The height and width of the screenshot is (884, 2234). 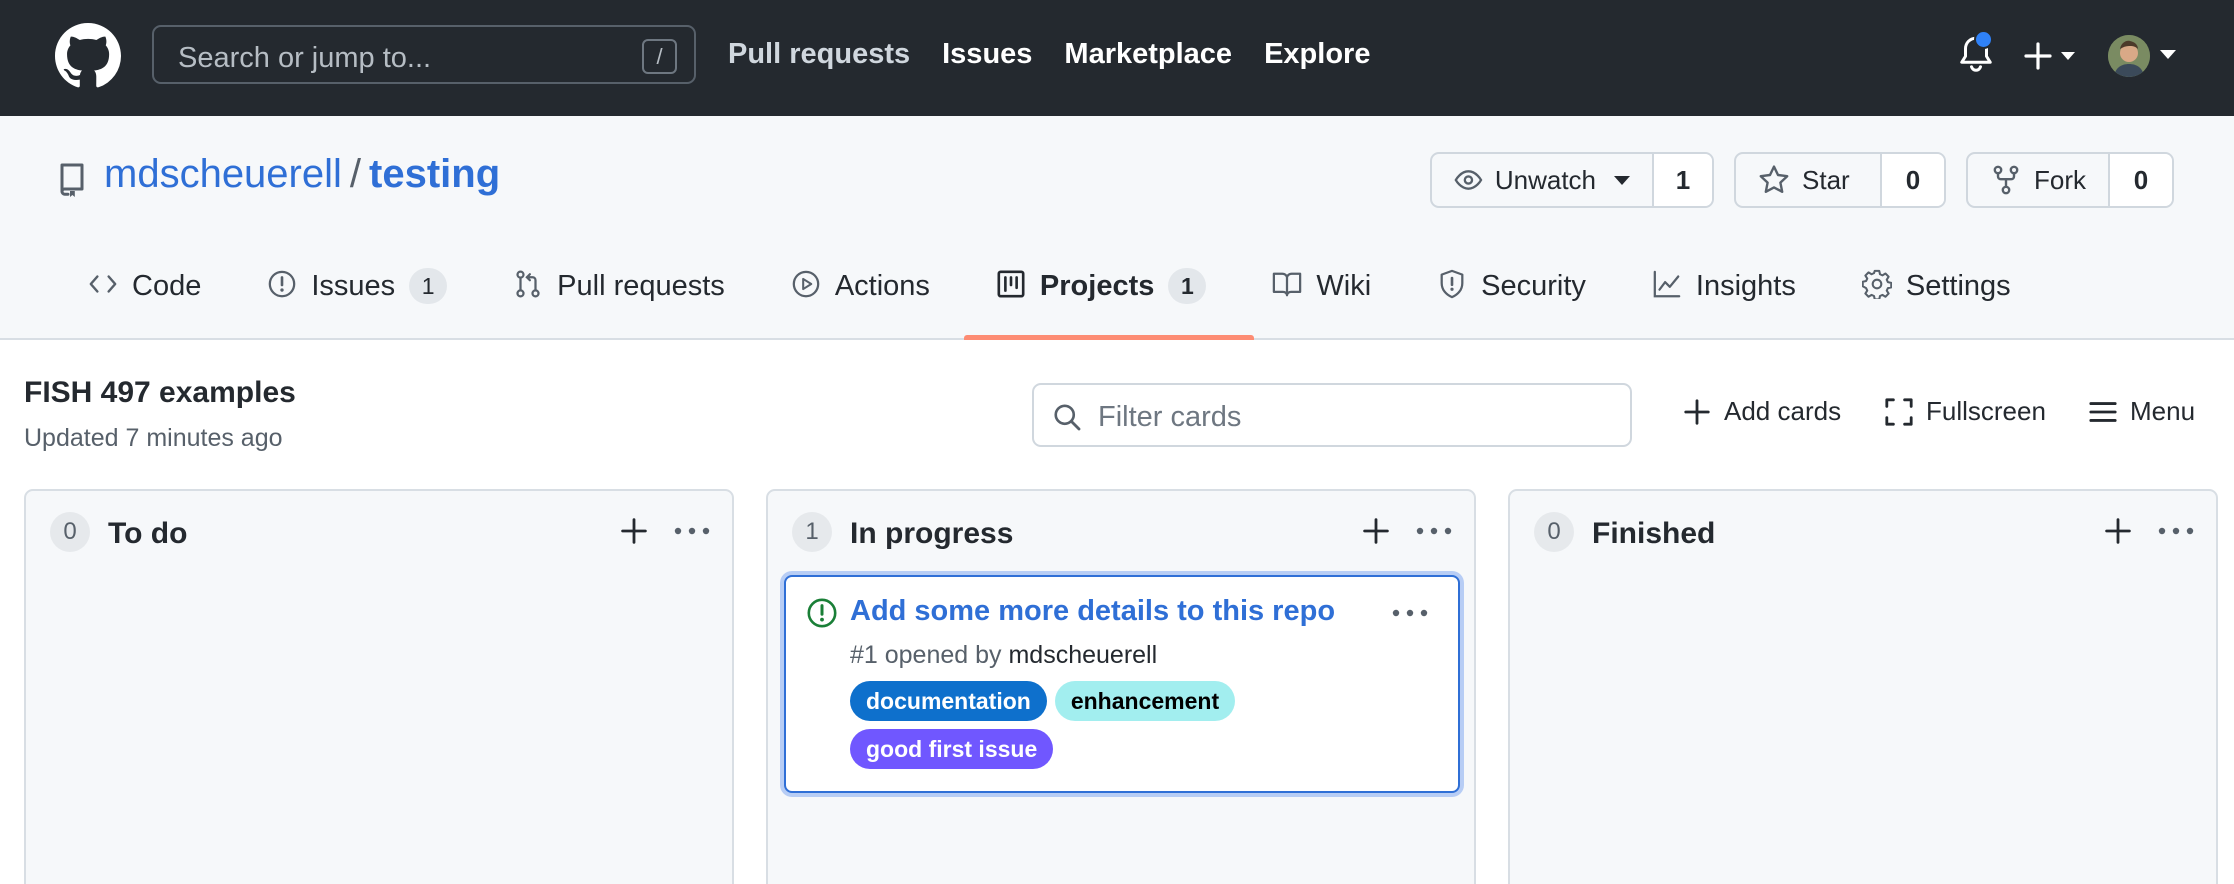 What do you see at coordinates (428, 286) in the screenshot?
I see `tab-issues-count: 1` at bounding box center [428, 286].